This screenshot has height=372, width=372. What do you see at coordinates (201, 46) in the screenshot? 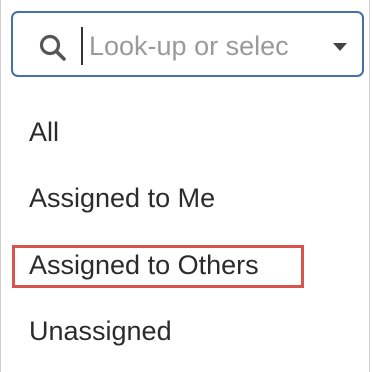
I see `search-input` at bounding box center [201, 46].